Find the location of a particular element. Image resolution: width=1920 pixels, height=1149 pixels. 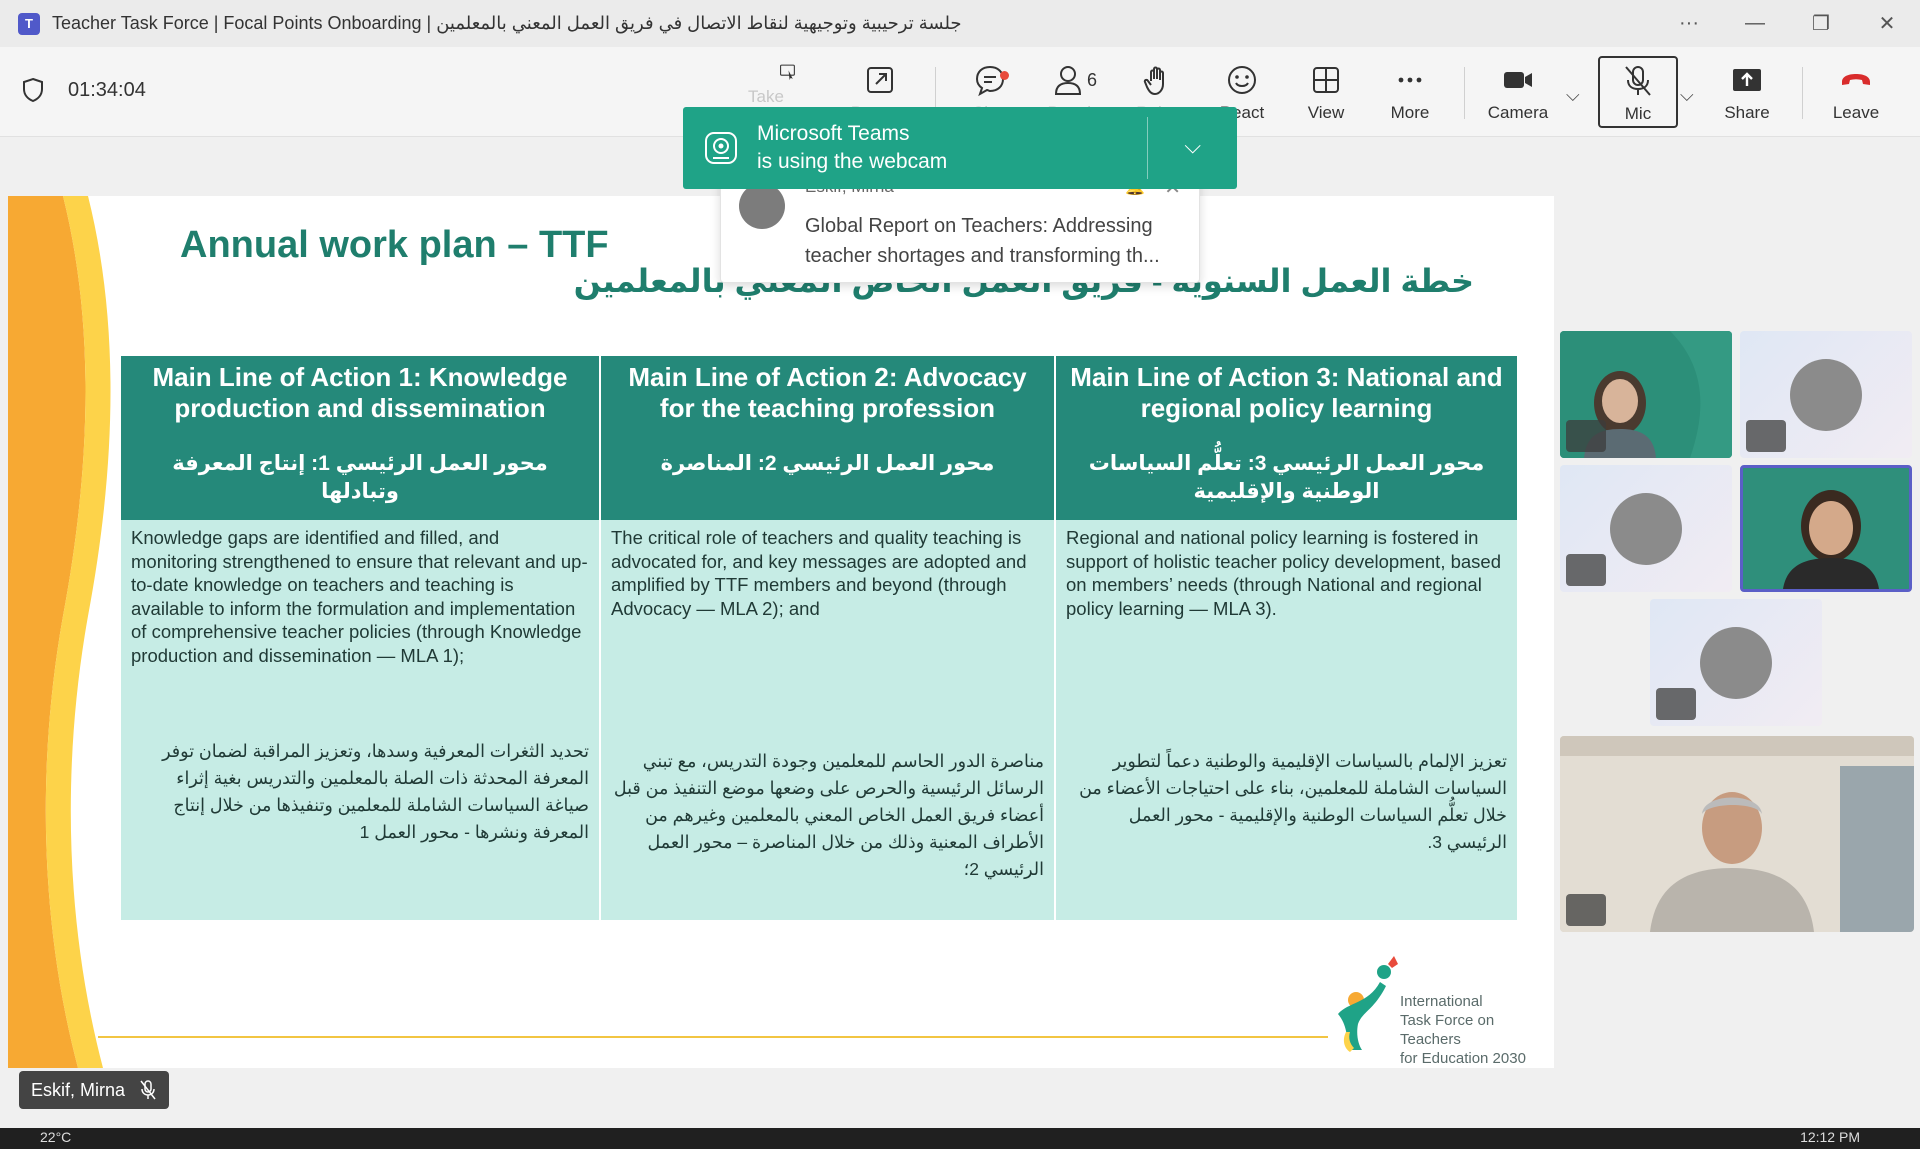

slide-title: Annual work plan – TTF is located at coordinates (394, 245).